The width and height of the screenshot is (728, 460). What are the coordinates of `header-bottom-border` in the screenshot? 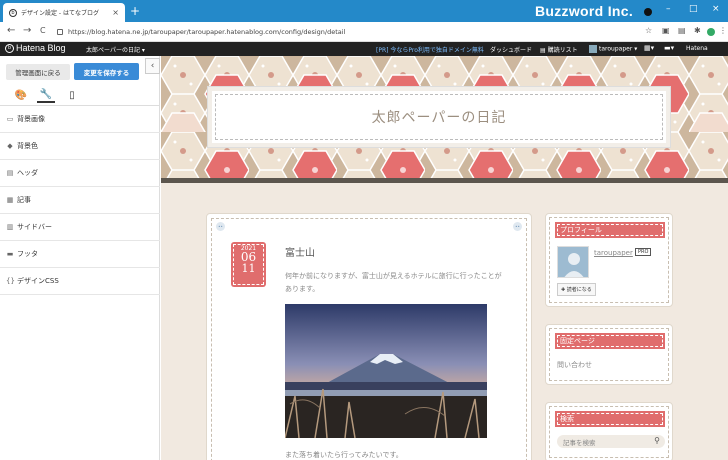 It's located at (444, 180).